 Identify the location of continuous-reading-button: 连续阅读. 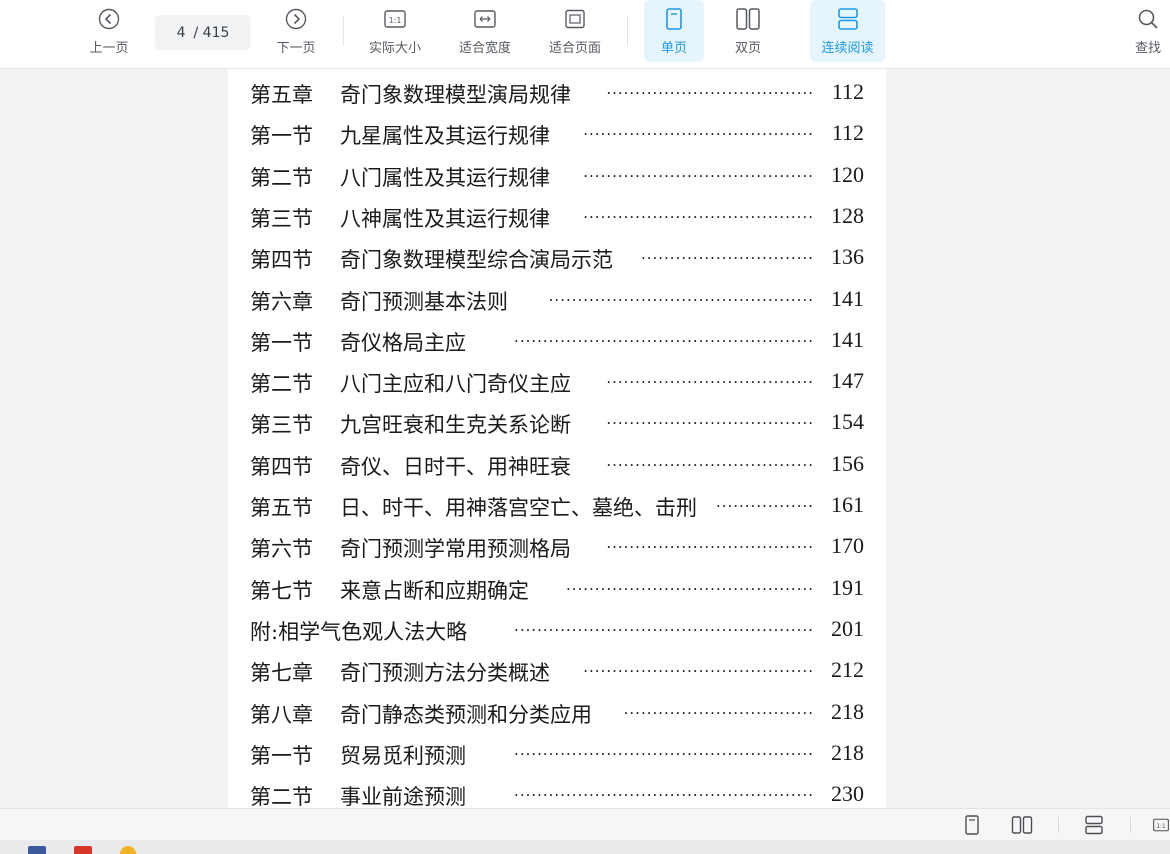
(847, 31).